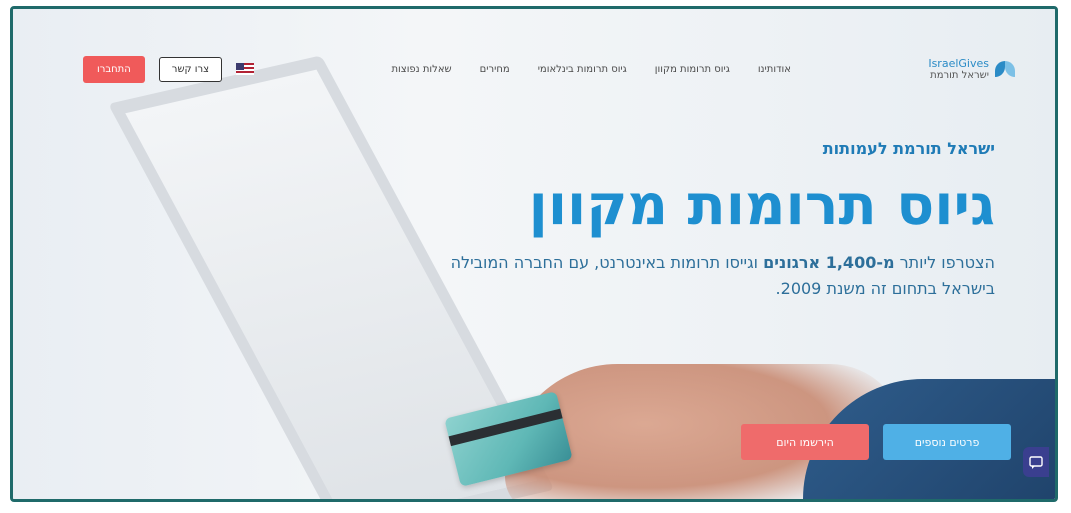 This screenshot has width=1071, height=513. I want to click on subtext-bold: מ-1,400 ארגונים, so click(829, 262).